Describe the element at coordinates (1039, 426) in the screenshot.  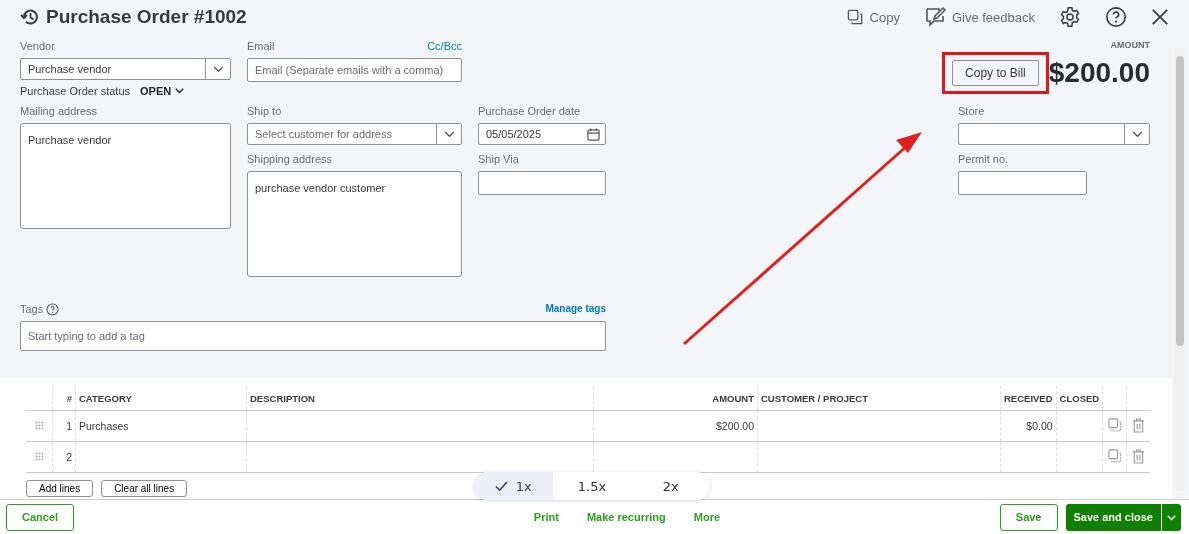
I see `table-cell: $0.00` at that location.